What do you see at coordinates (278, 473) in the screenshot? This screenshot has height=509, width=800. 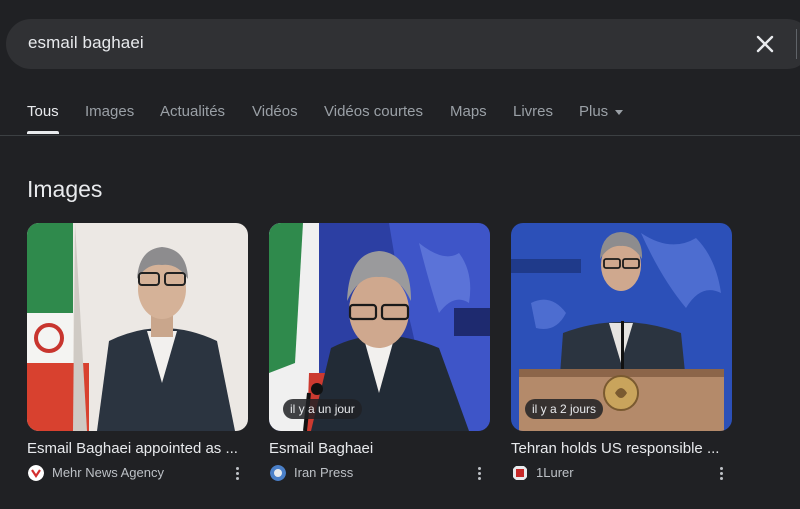 I see `iran-press-logo-icon` at bounding box center [278, 473].